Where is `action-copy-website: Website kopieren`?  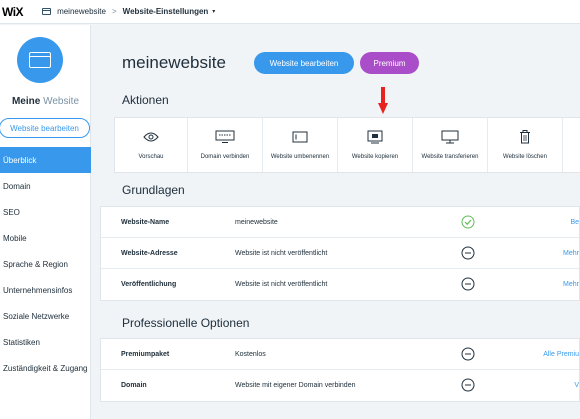 action-copy-website: Website kopieren is located at coordinates (375, 145).